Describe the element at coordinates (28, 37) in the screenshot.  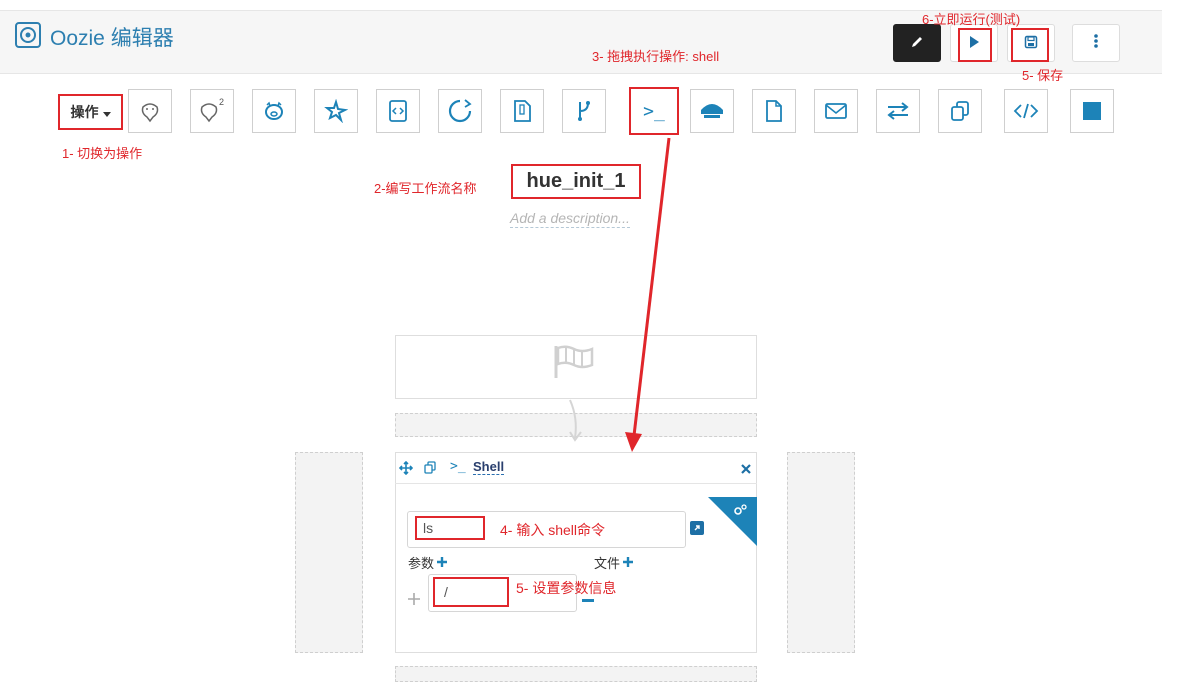
I see `oozie-logo-icon` at that location.